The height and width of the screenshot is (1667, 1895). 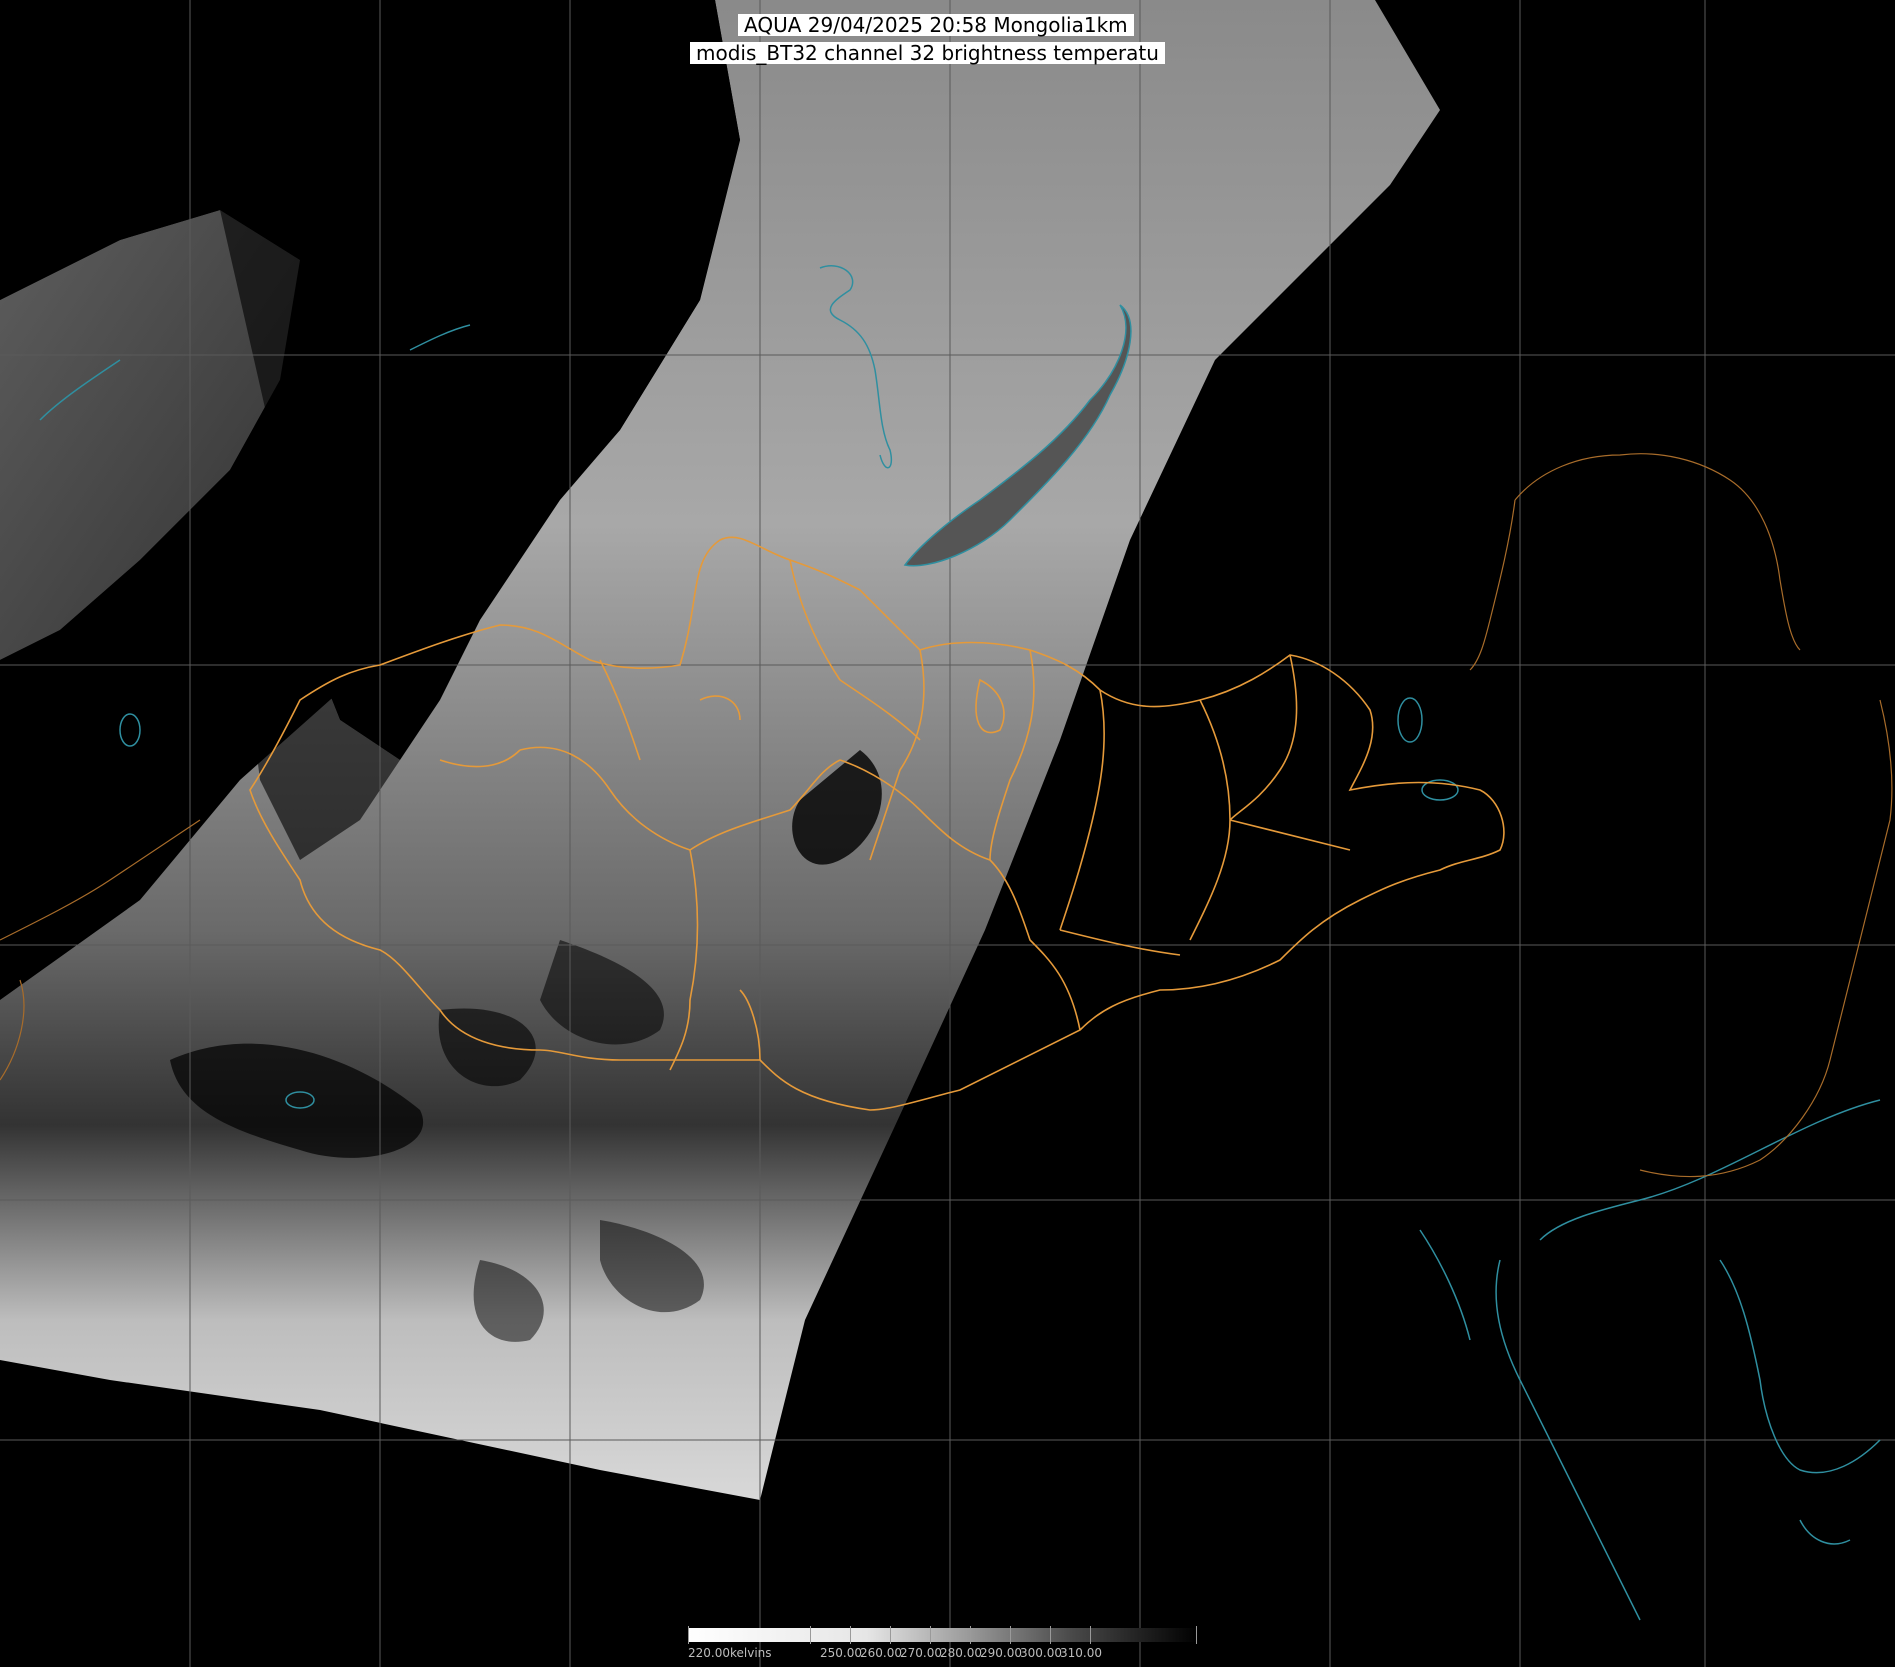 What do you see at coordinates (921, 1653) in the screenshot?
I see `legend-label: 270.00` at bounding box center [921, 1653].